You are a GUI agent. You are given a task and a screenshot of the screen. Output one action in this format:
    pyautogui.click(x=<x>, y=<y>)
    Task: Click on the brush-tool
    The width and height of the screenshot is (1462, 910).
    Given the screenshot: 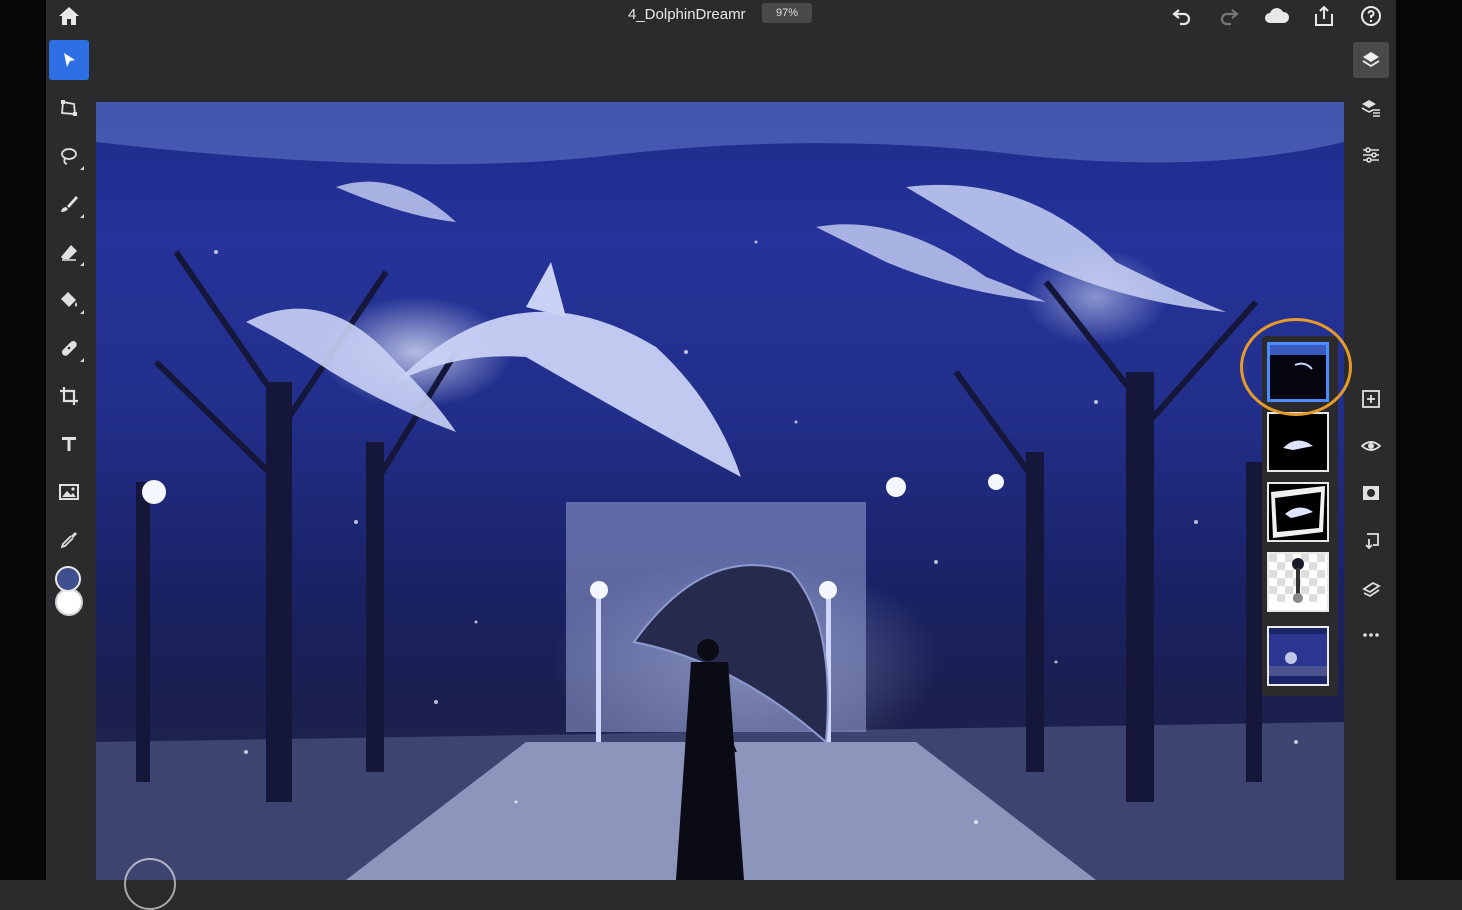 What is the action you would take?
    pyautogui.click(x=69, y=204)
    